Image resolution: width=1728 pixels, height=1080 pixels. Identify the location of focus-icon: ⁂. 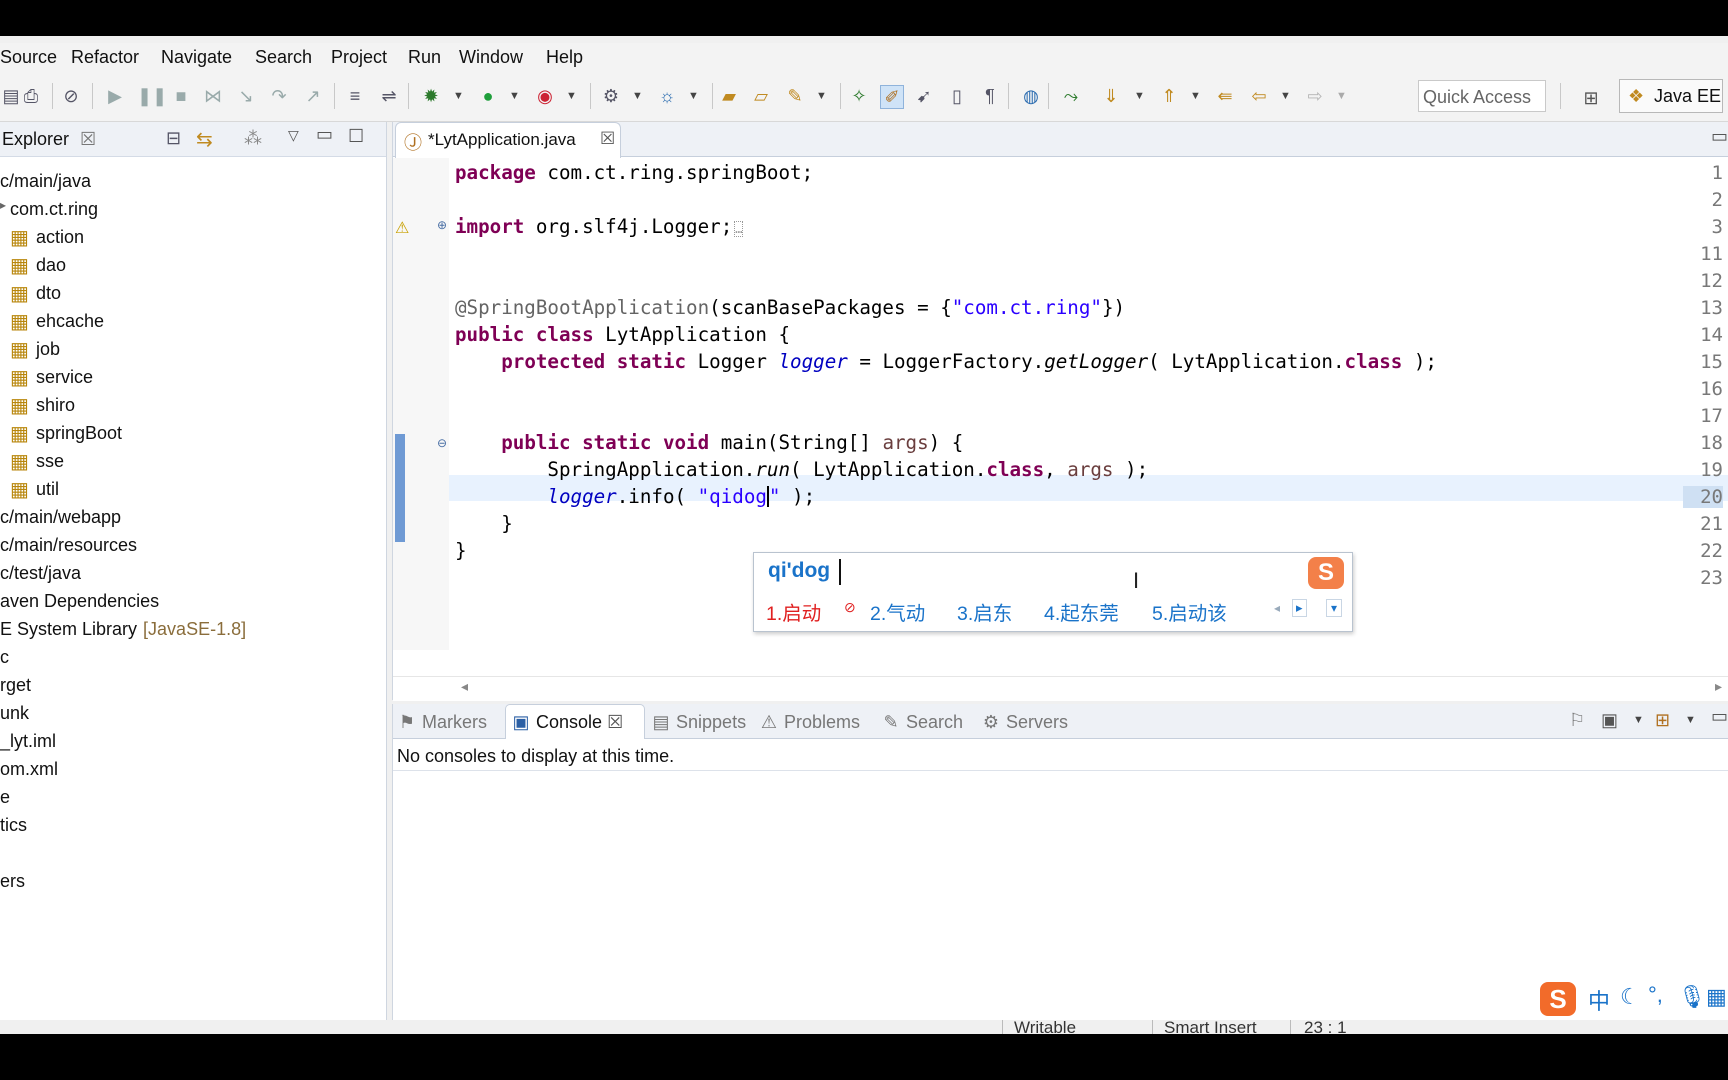
(253, 138).